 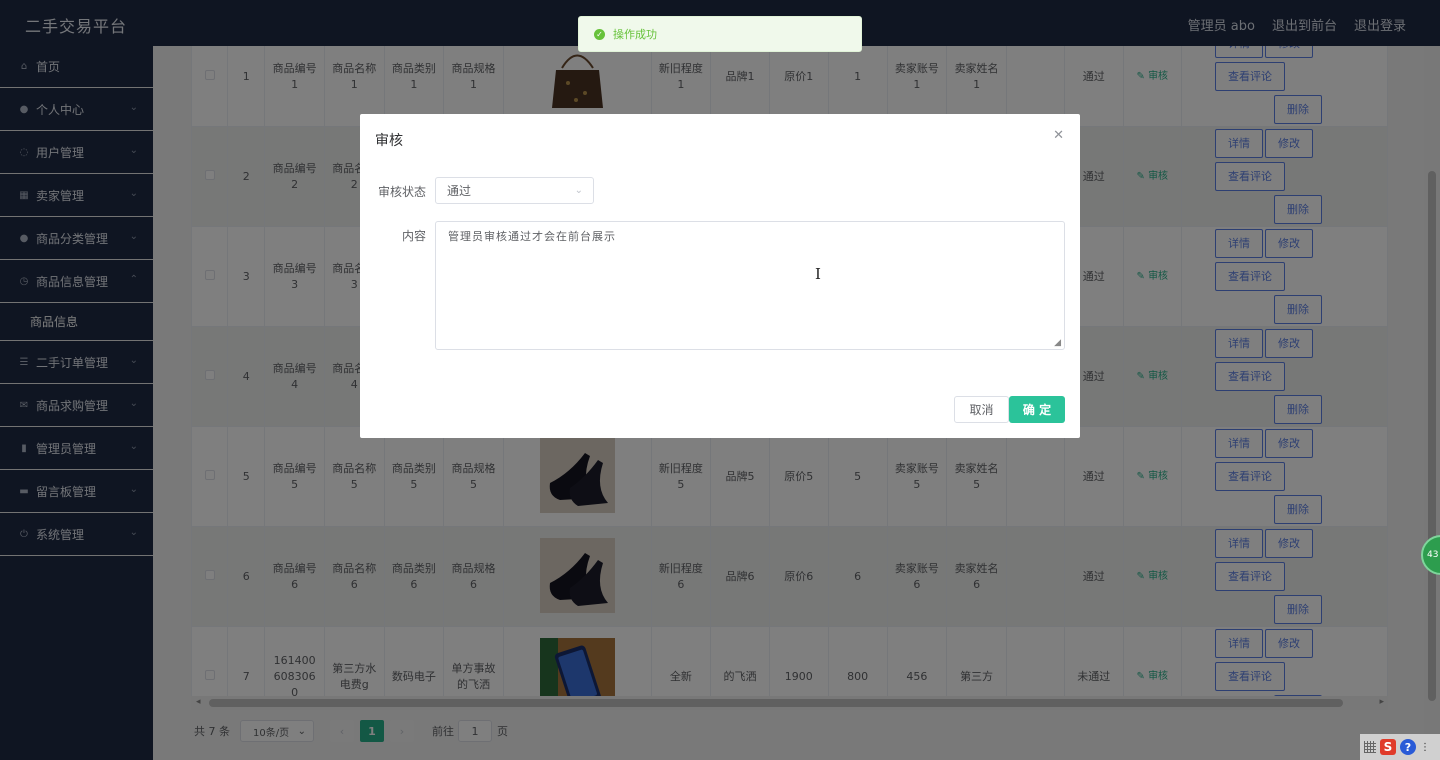 I want to click on close-icon: ✕, so click(x=1058, y=135).